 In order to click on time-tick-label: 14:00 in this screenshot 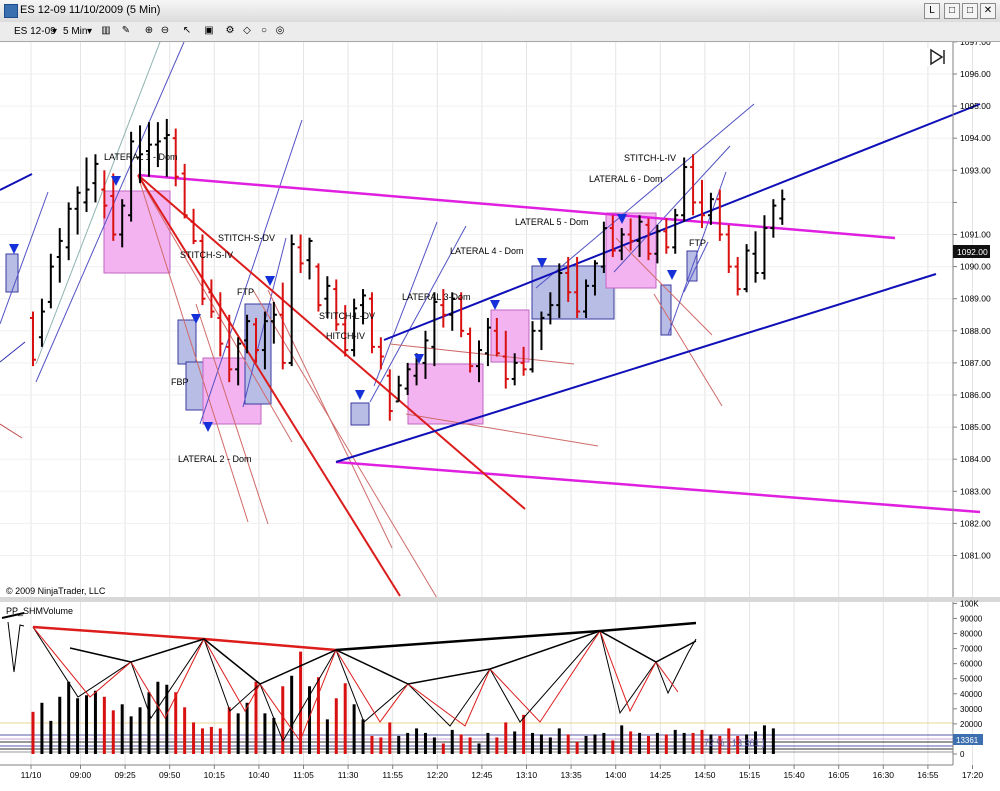, I will do `click(616, 775)`.